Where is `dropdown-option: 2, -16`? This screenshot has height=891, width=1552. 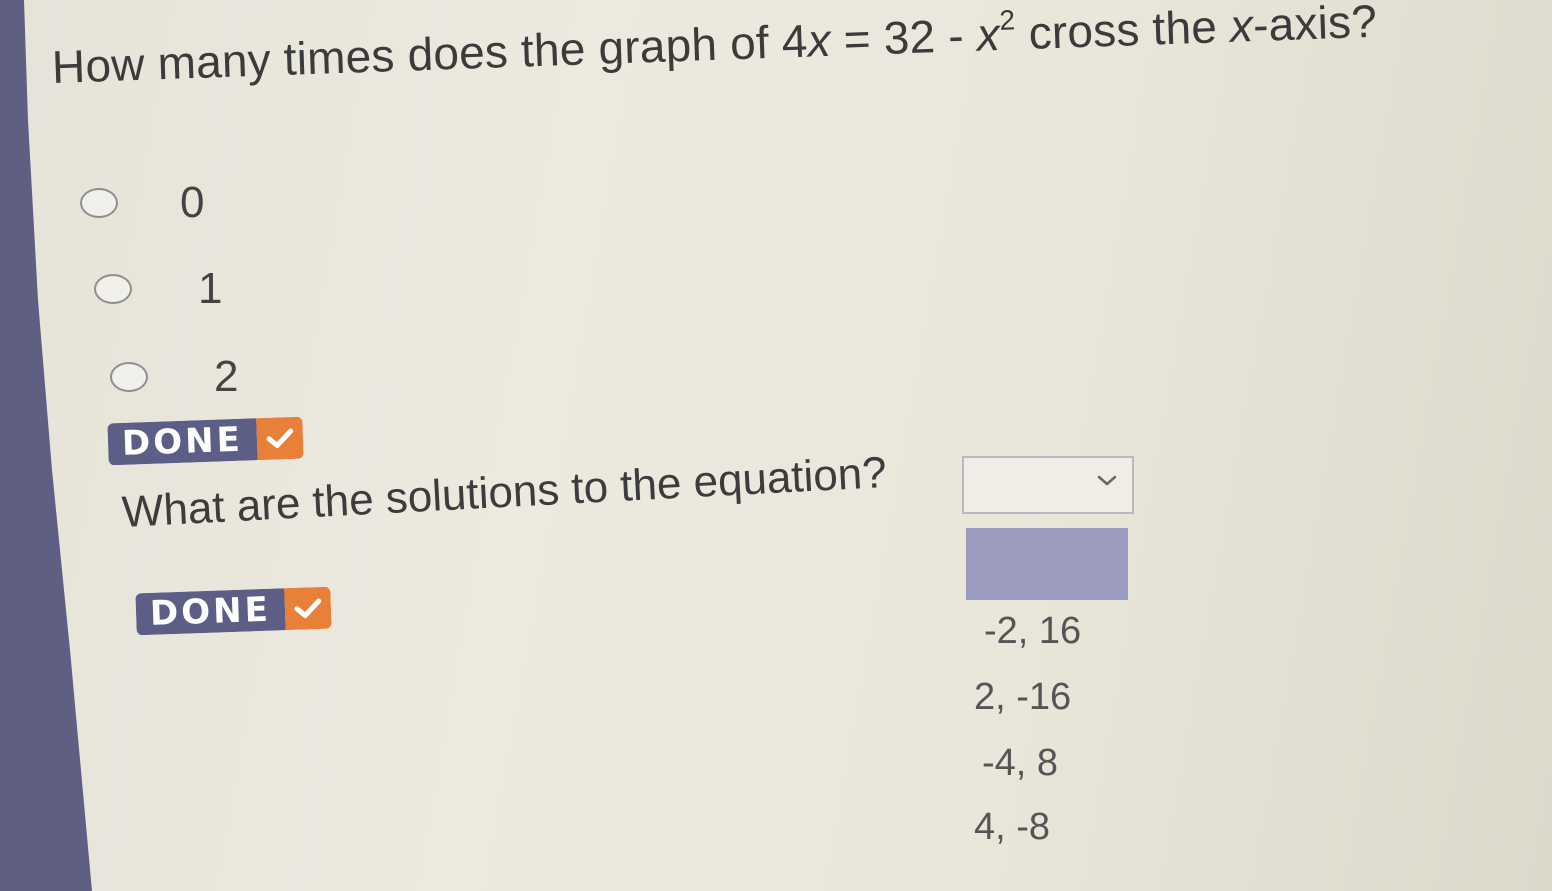 dropdown-option: 2, -16 is located at coordinates (1022, 697).